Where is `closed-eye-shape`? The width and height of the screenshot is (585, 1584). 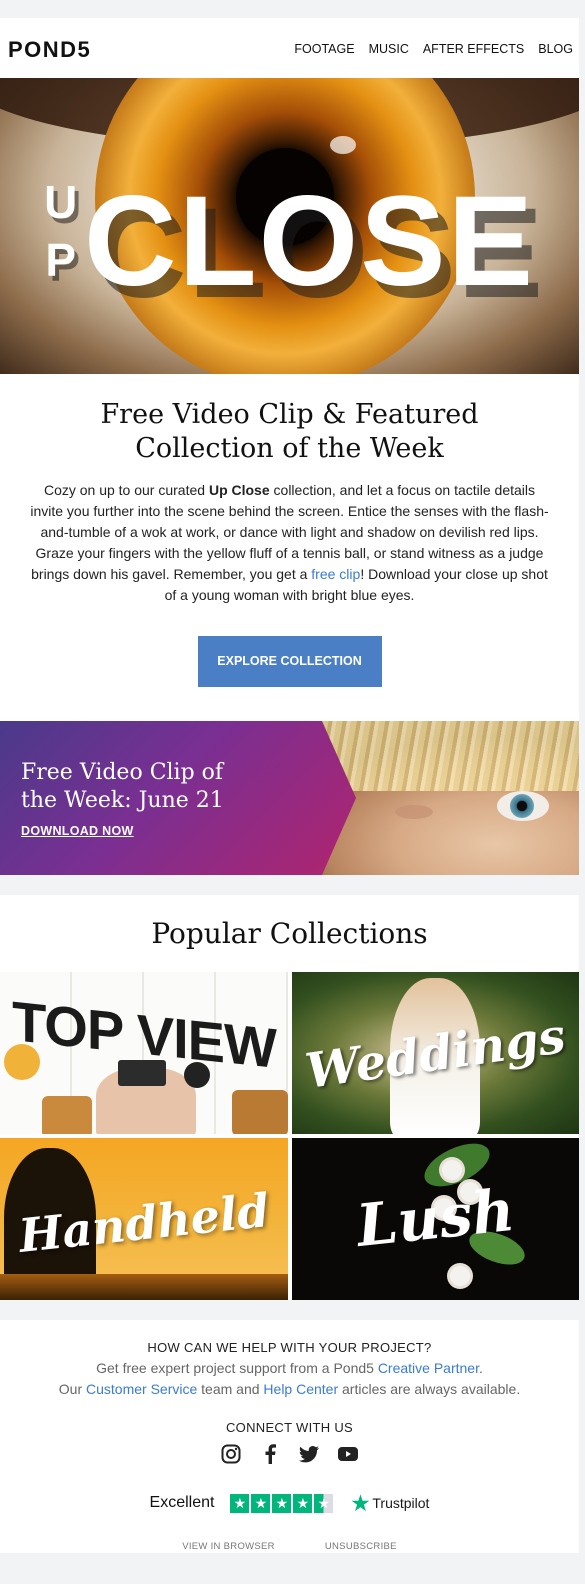
closed-eye-shape is located at coordinates (414, 812).